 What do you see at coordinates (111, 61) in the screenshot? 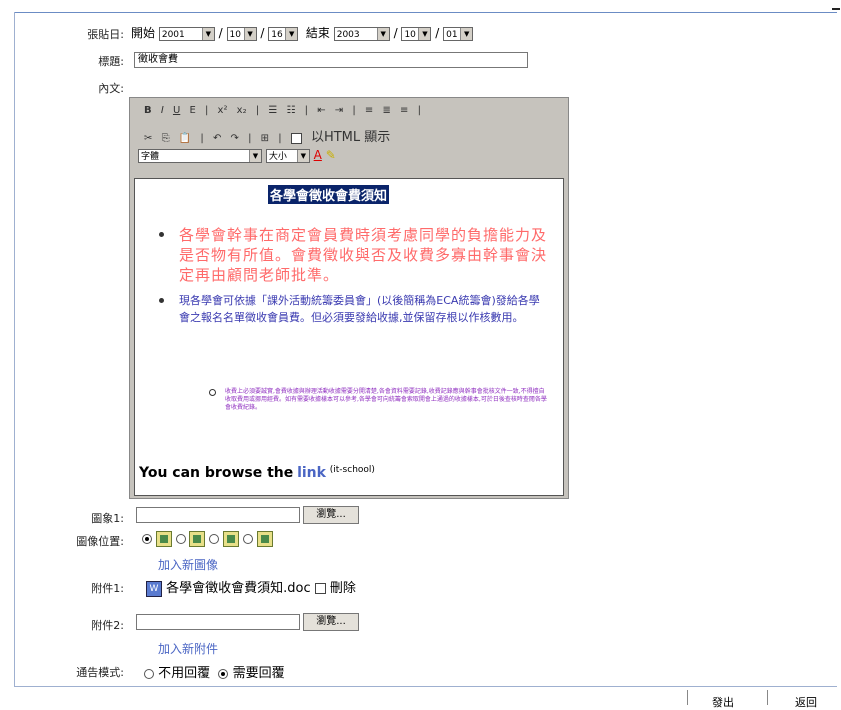
I see `title-label: 標題:` at bounding box center [111, 61].